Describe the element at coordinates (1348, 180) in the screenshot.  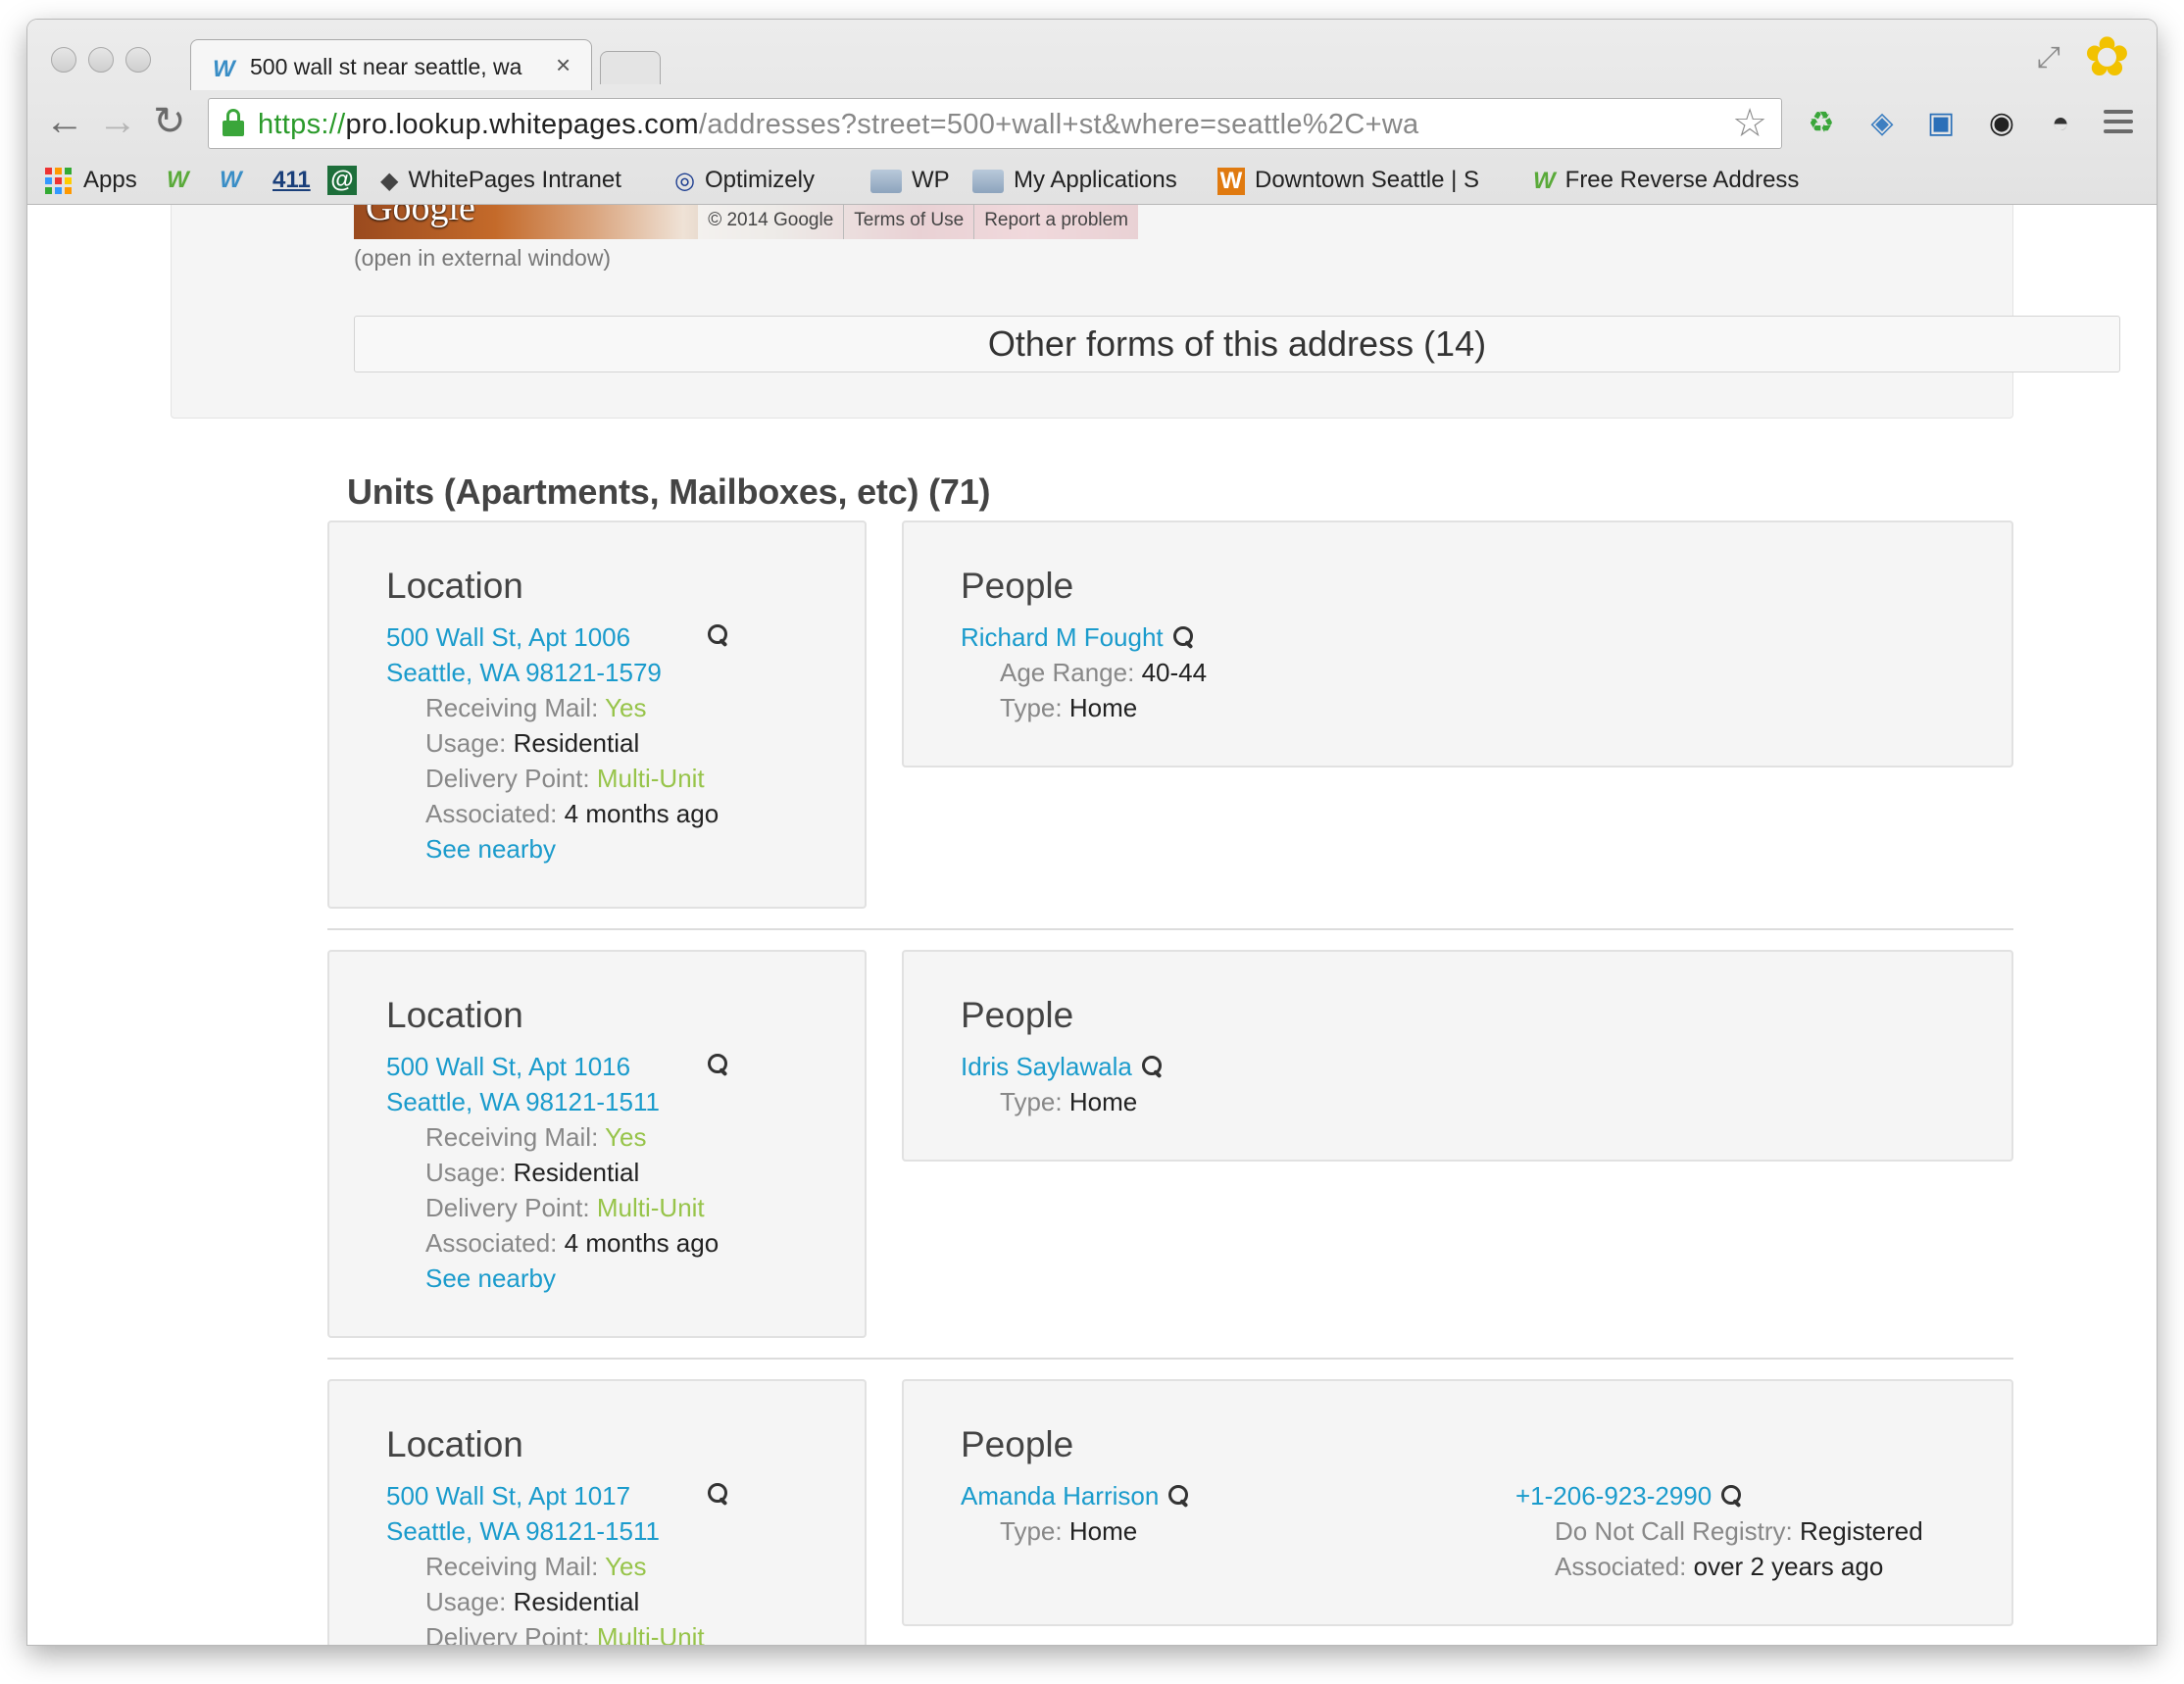
I see `bookmark-downtown-seattle: W Downtown Seattle | S` at that location.